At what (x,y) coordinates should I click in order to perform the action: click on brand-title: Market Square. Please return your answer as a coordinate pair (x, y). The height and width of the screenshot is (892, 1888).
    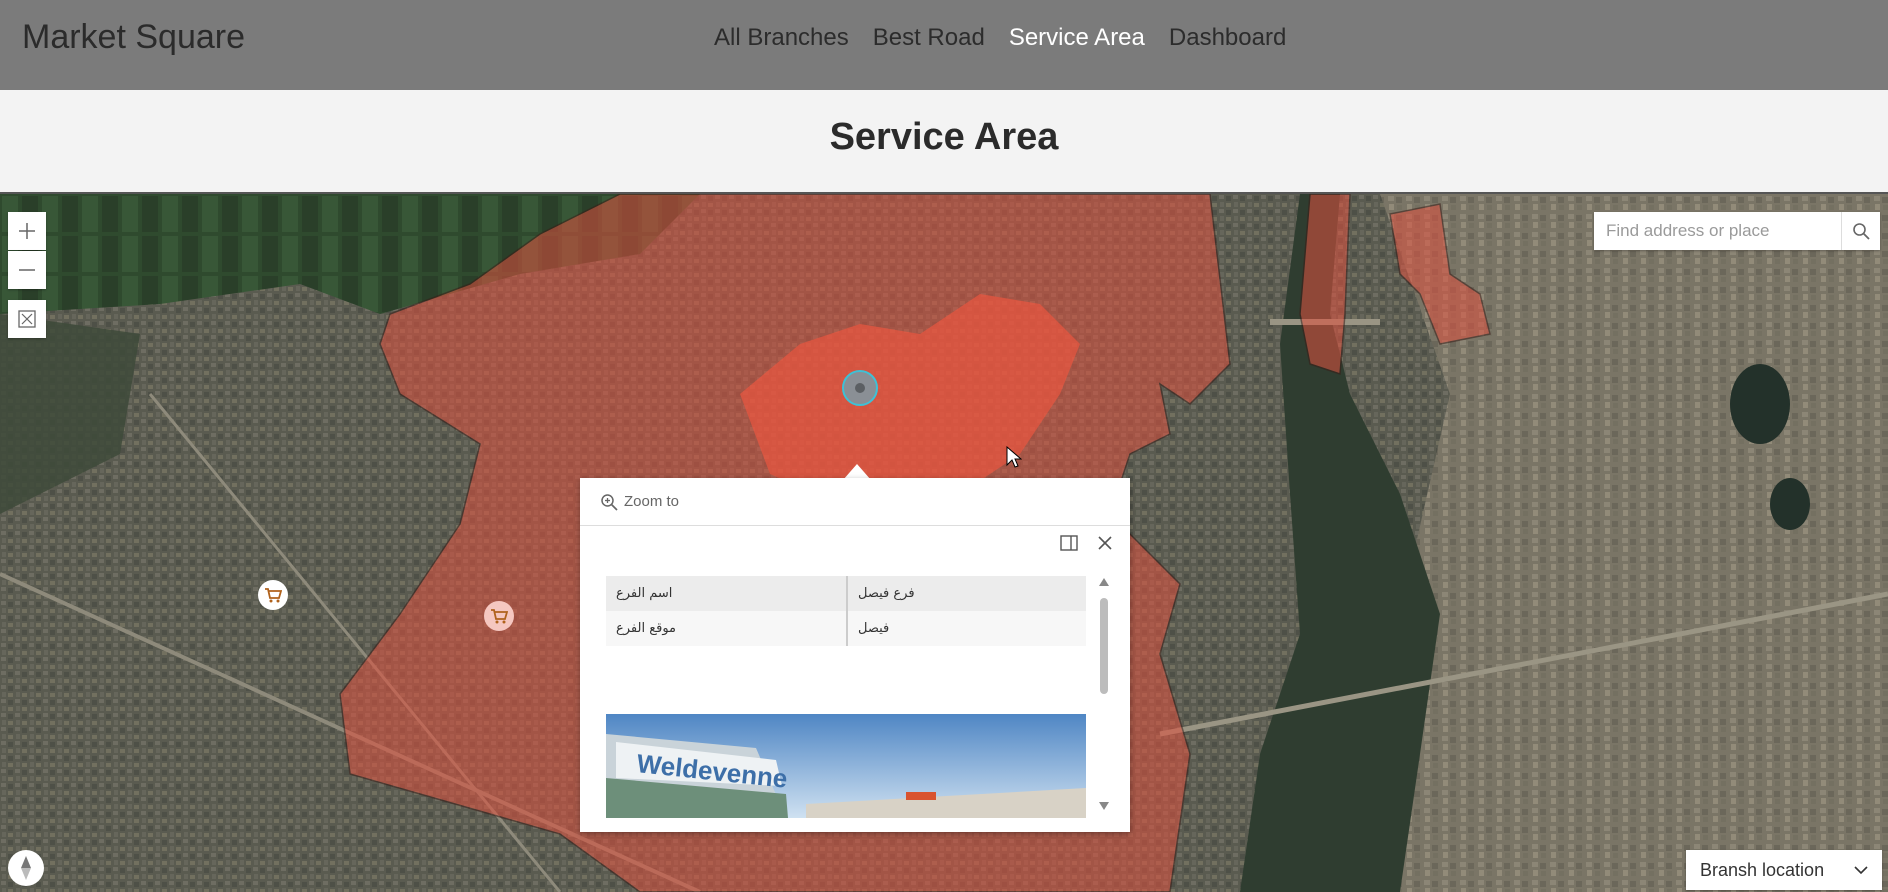
    Looking at the image, I should click on (133, 37).